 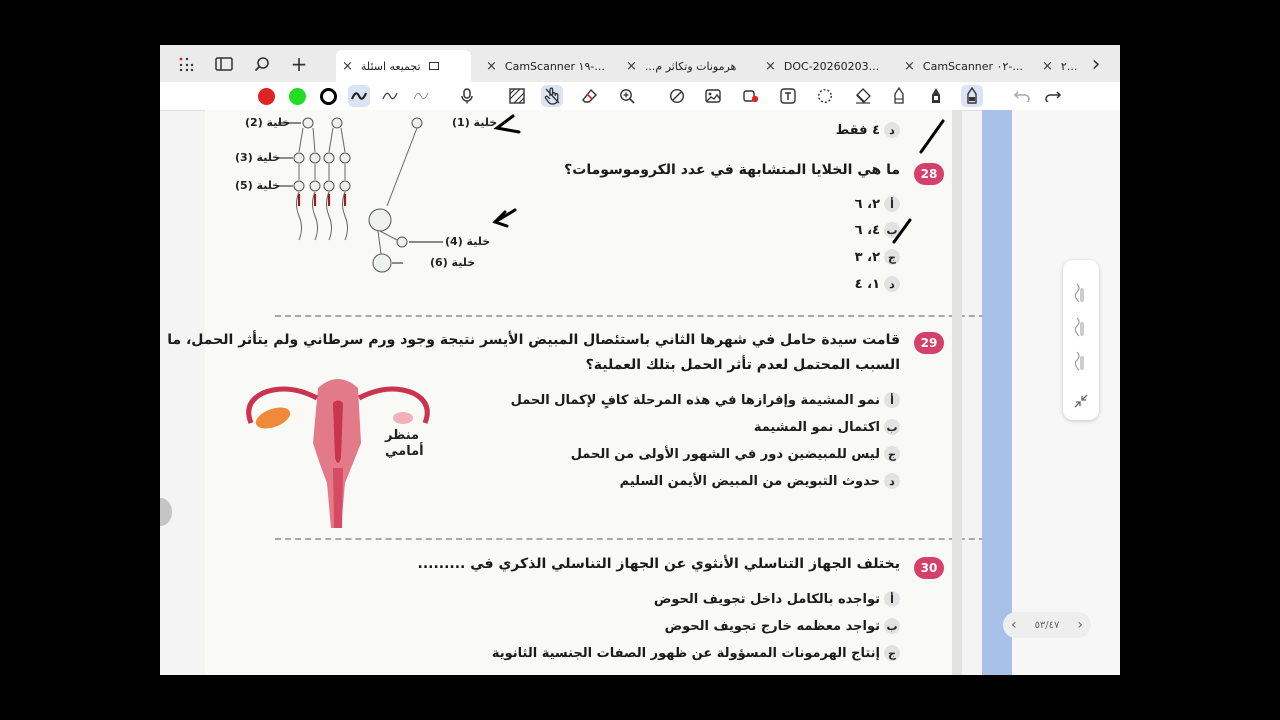 I want to click on shapes-icon, so click(x=751, y=96).